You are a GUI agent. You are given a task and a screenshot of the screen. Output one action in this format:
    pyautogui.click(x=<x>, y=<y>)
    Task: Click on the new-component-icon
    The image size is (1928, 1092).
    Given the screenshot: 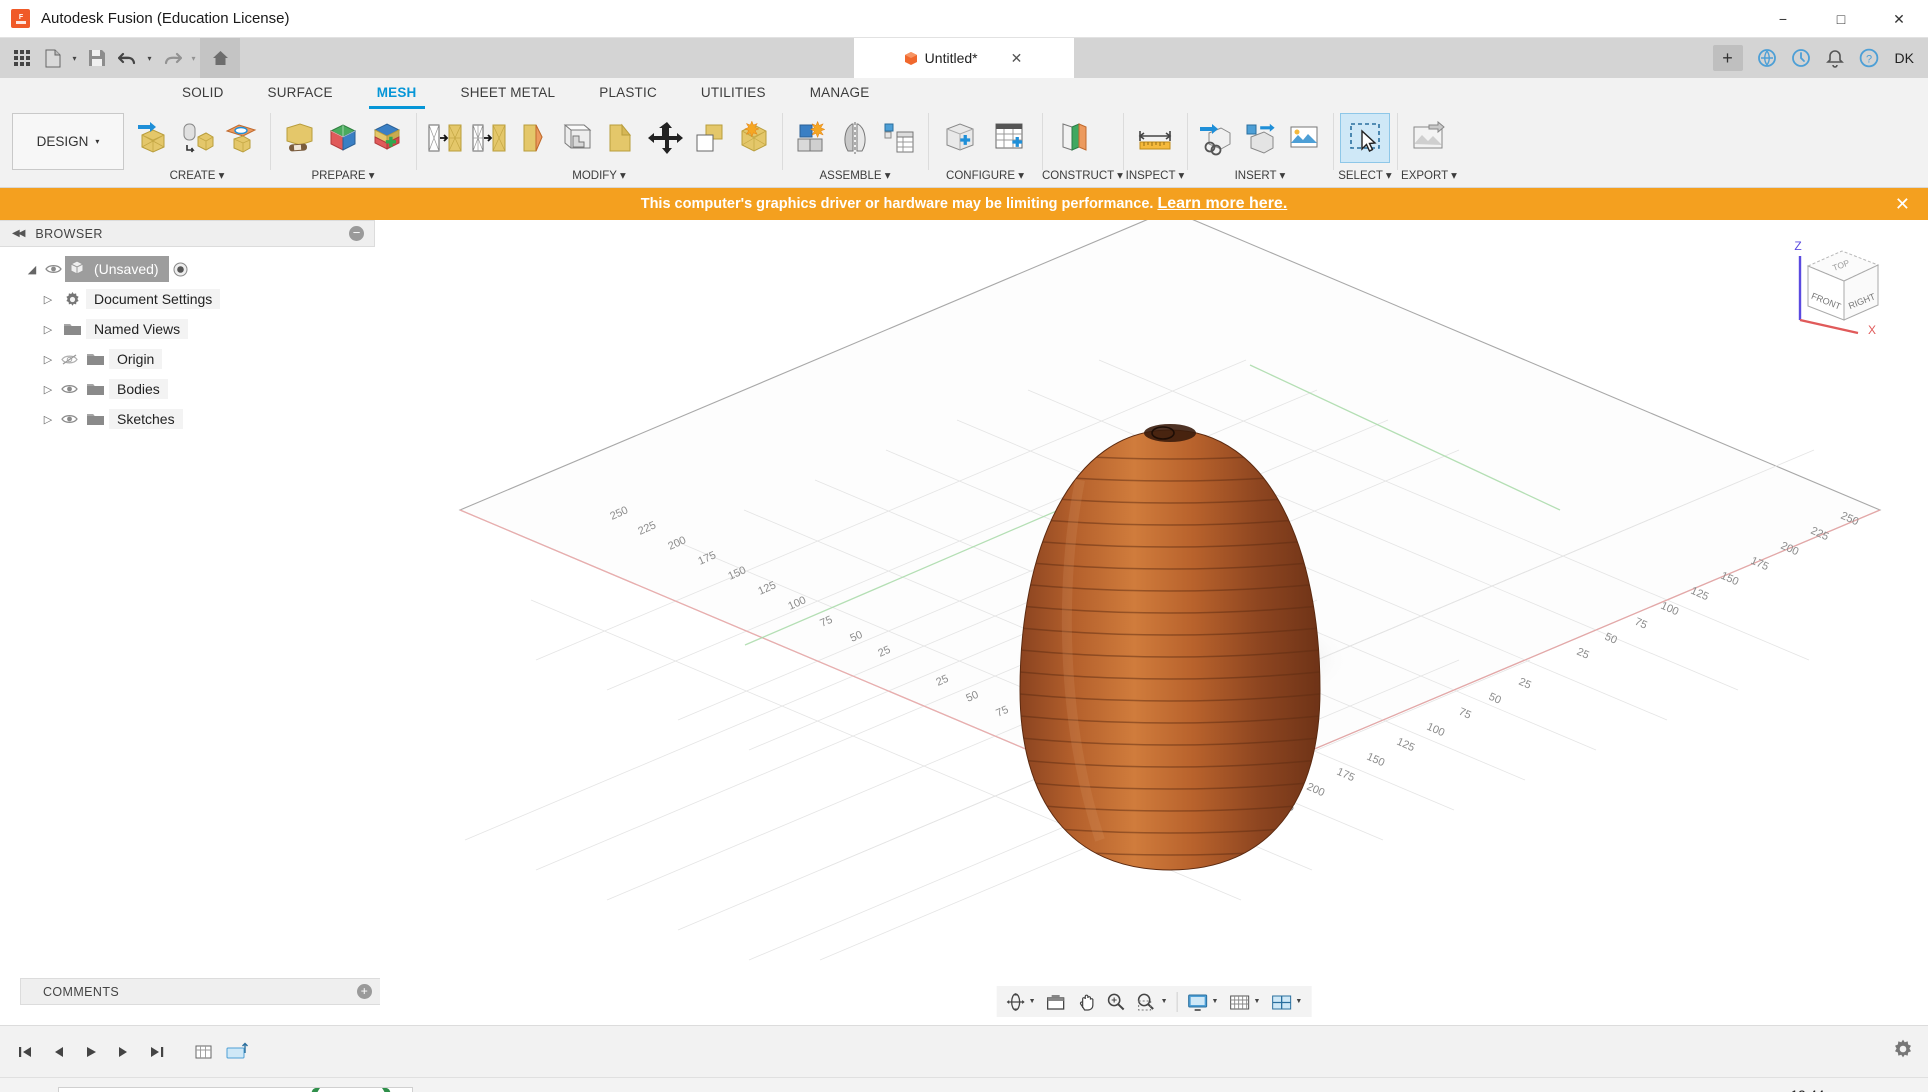 What is the action you would take?
    pyautogui.click(x=811, y=138)
    